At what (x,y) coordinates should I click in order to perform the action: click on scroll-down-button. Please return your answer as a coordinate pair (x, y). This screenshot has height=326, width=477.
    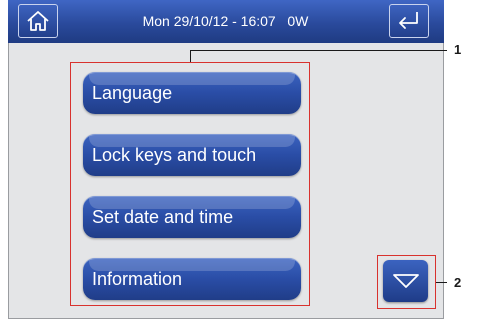
    Looking at the image, I should click on (405, 281).